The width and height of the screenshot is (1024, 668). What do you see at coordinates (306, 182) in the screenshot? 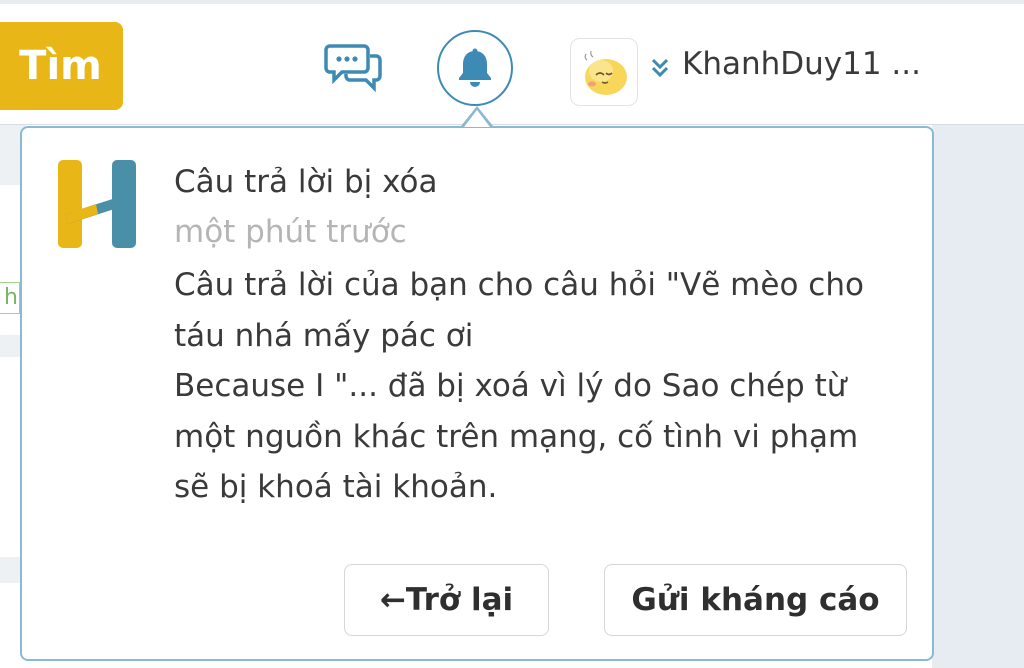
I see `notification-title: Câu trả lời bị xóa` at bounding box center [306, 182].